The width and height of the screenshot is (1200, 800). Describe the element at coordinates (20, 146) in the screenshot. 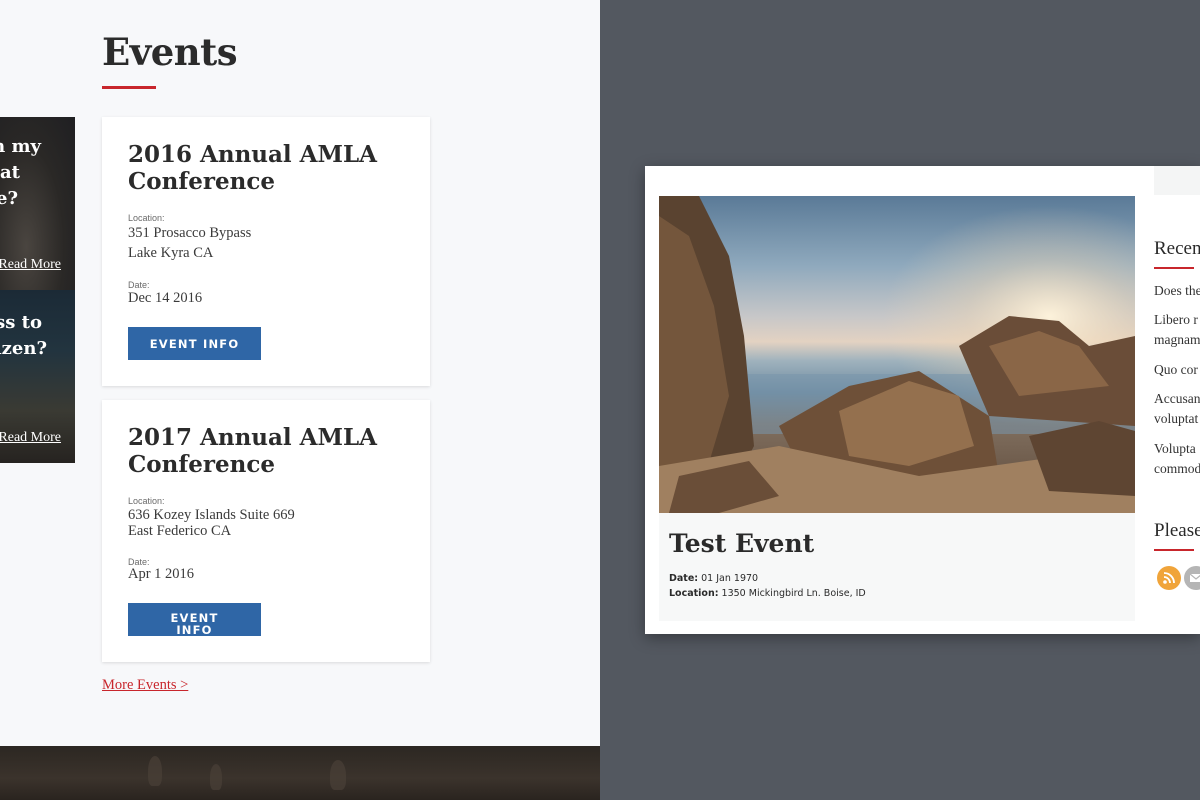

I see `promo-heading-line: n my` at that location.